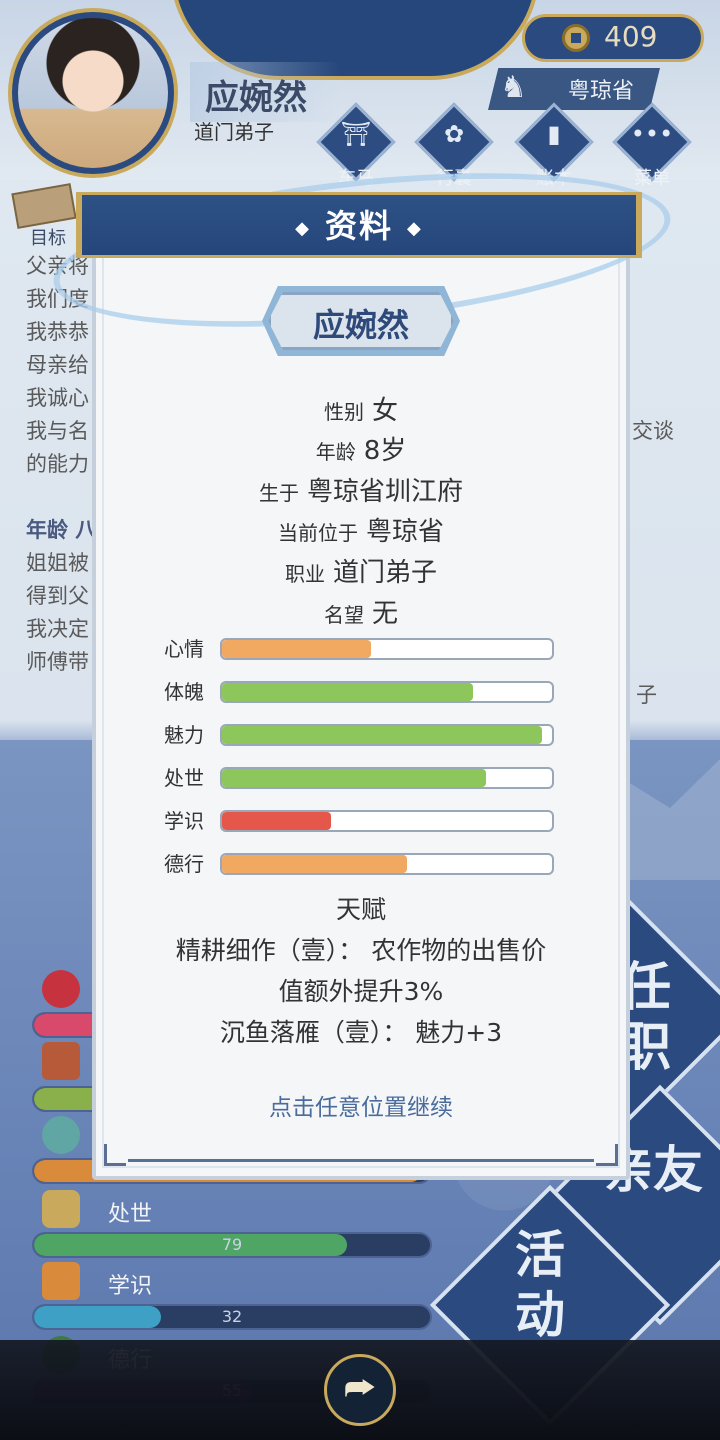 The width and height of the screenshot is (720, 1440). I want to click on character-role: 道门弟子, so click(234, 132).